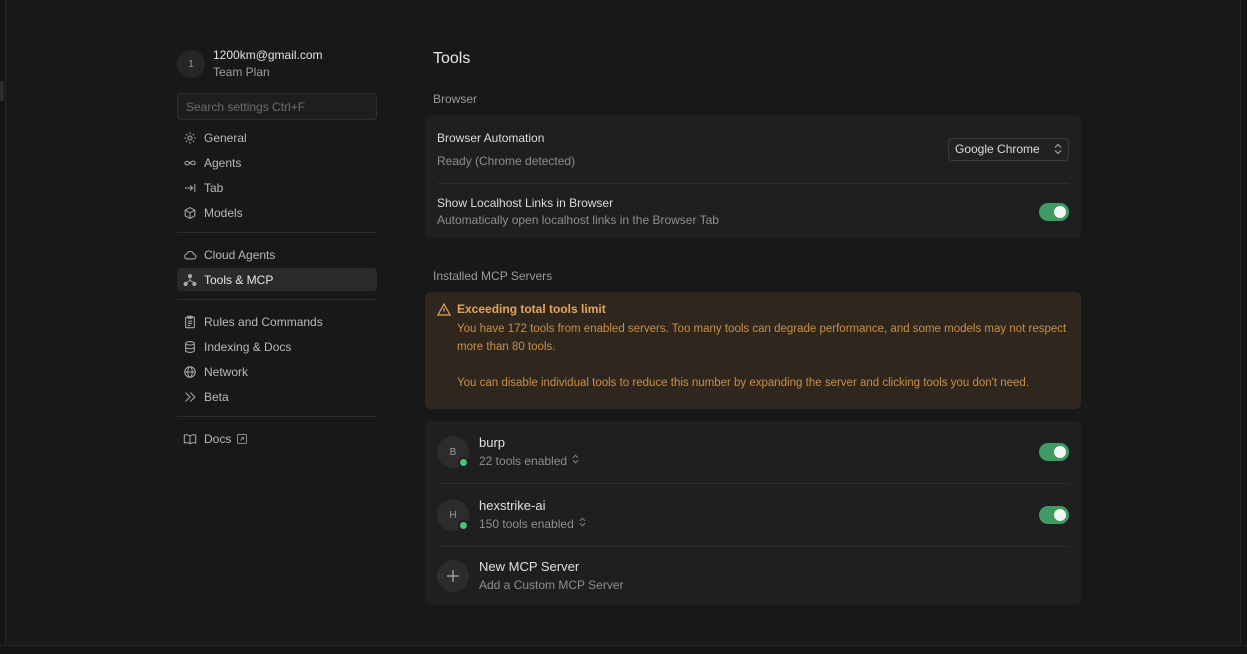 The height and width of the screenshot is (654, 1247). What do you see at coordinates (277, 187) in the screenshot?
I see `sidebar-item-tab: Tab` at bounding box center [277, 187].